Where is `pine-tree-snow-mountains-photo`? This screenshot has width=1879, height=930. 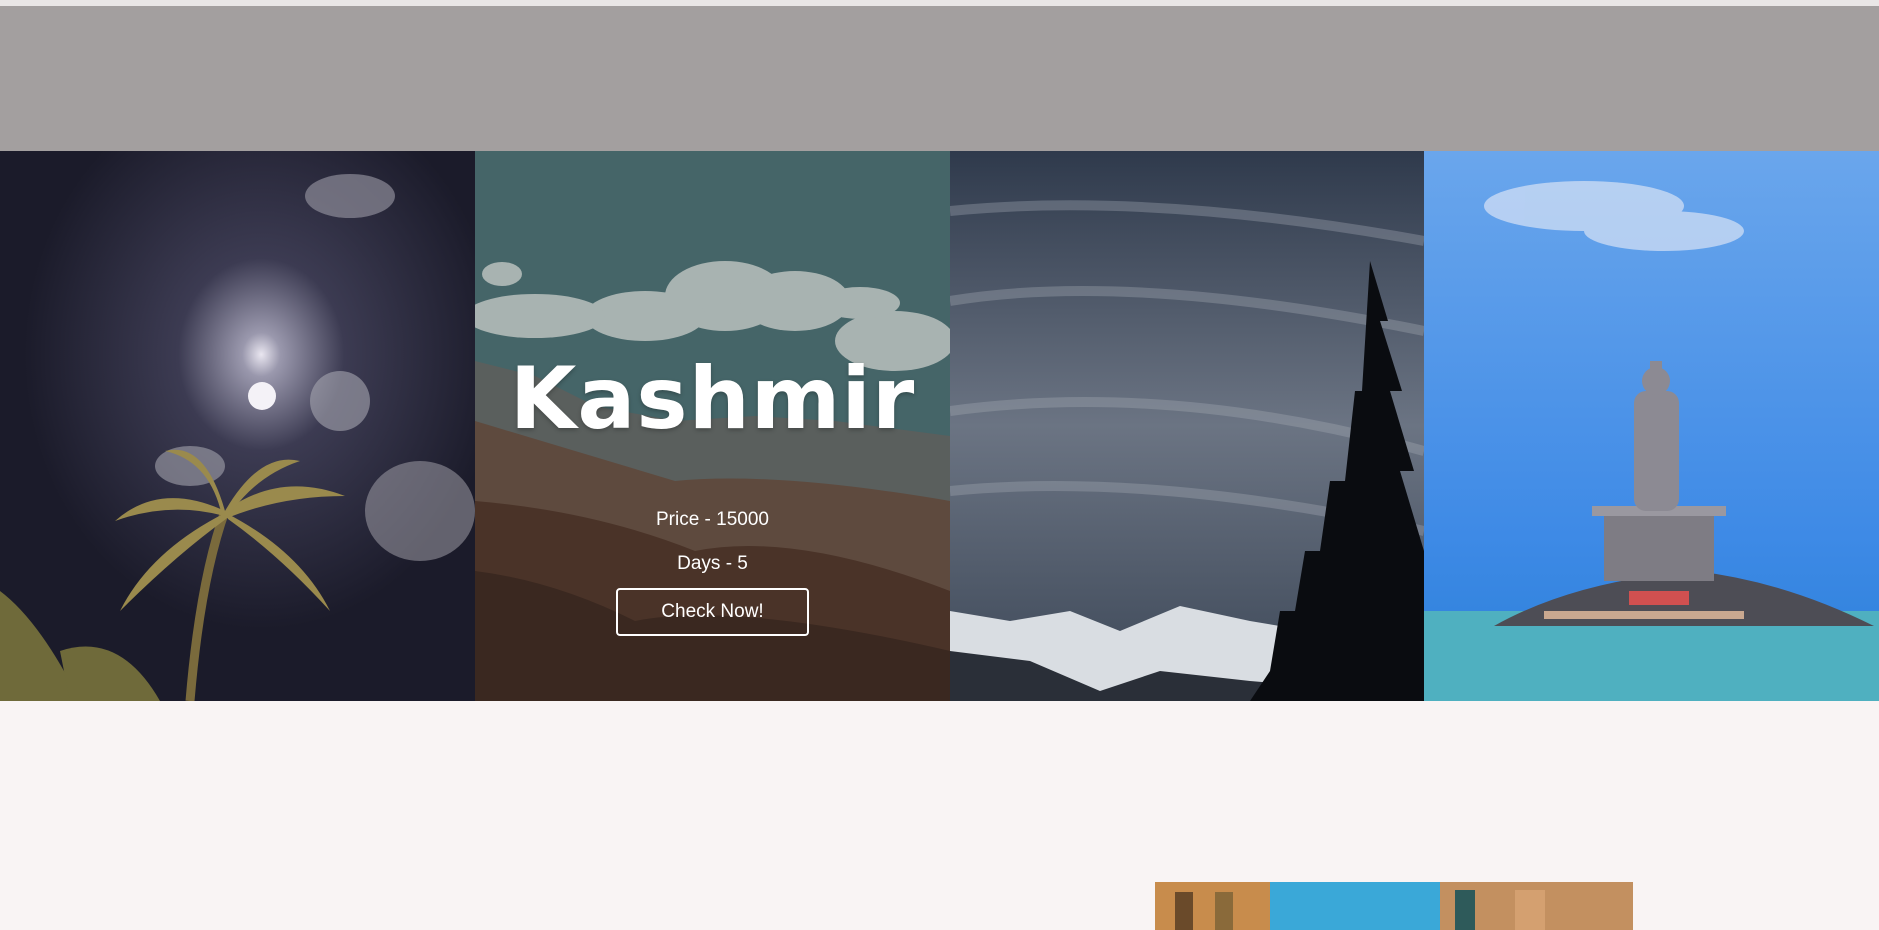
pine-tree-snow-mountains-photo is located at coordinates (1187, 426).